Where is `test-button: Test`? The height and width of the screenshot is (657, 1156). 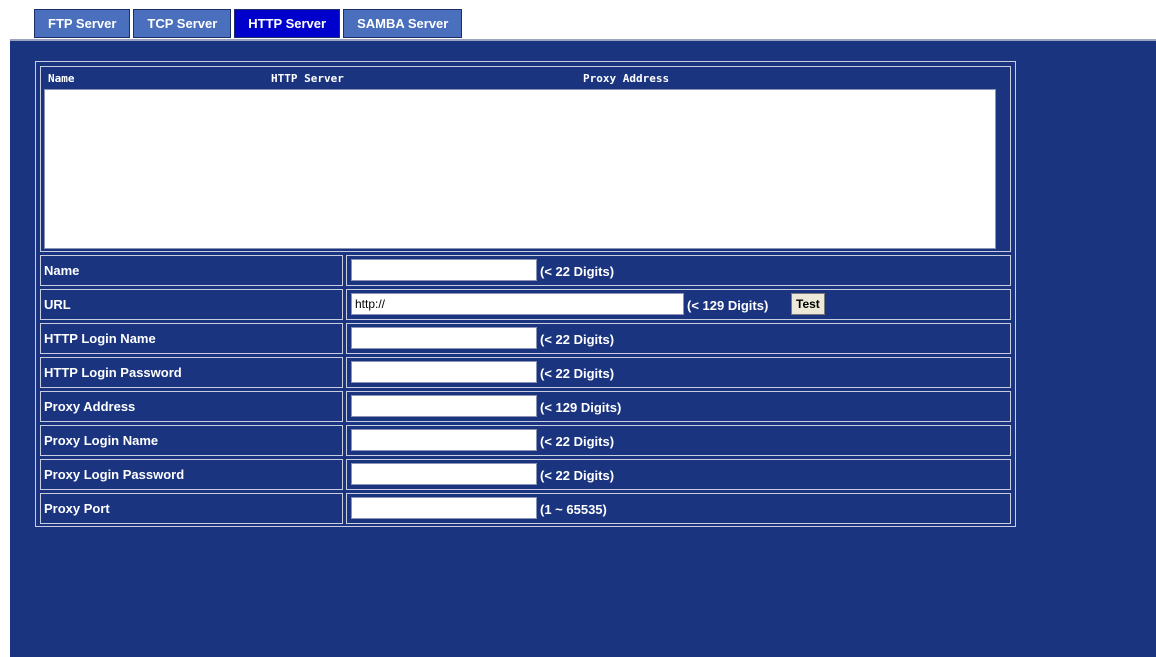 test-button: Test is located at coordinates (808, 304).